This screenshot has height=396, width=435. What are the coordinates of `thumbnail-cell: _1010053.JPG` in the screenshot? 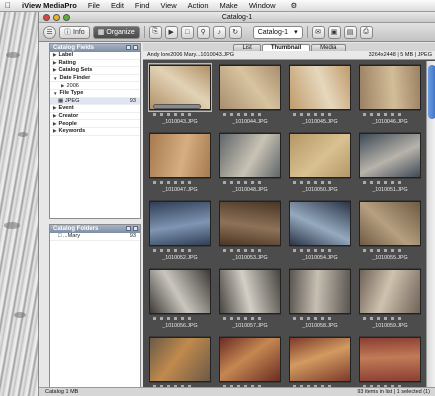 It's located at (250, 231).